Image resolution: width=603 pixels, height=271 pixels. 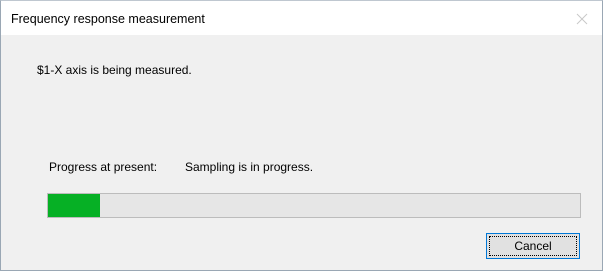 I want to click on progress-bar-fill, so click(x=74, y=205).